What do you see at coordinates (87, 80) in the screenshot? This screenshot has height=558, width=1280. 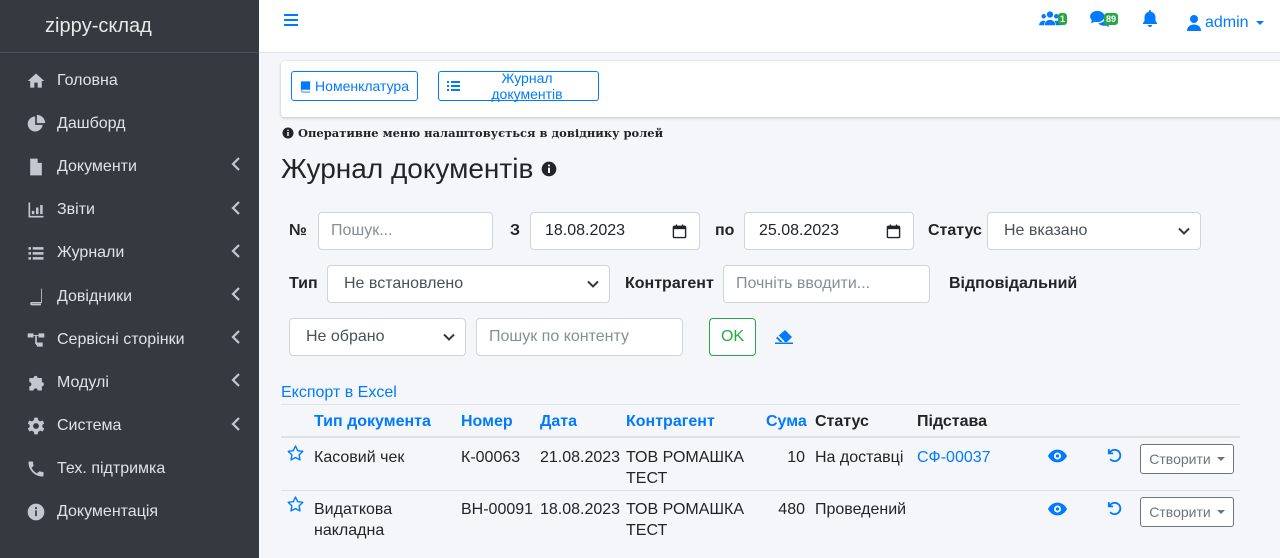 I see `sidebar-item-label: Головна` at bounding box center [87, 80].